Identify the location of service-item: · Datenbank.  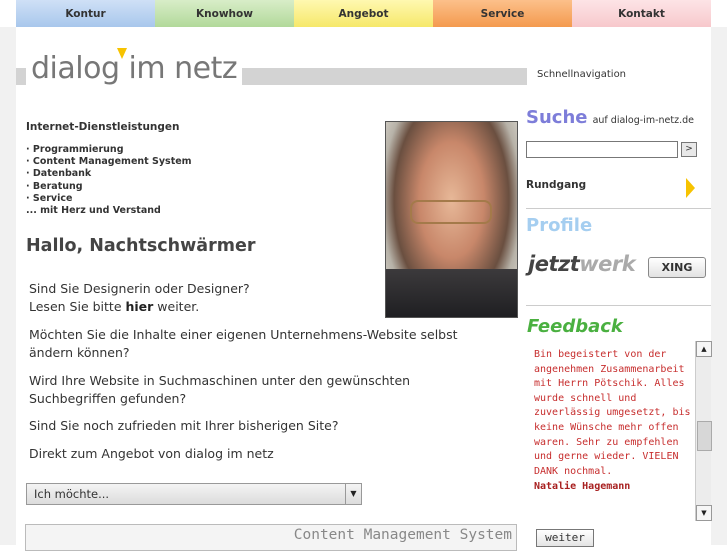
(59, 174).